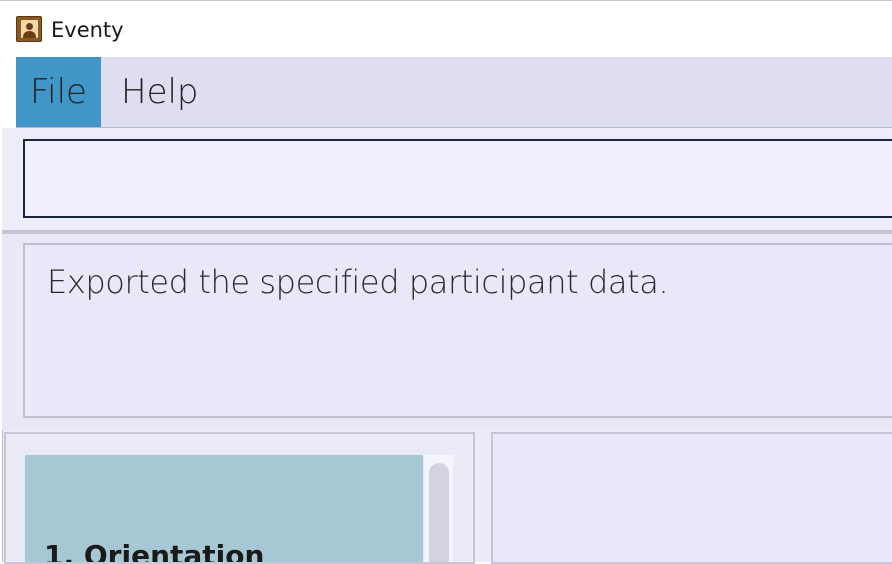 This screenshot has height=564, width=892. Describe the element at coordinates (439, 512) in the screenshot. I see `list-scrollbar-thumb` at that location.